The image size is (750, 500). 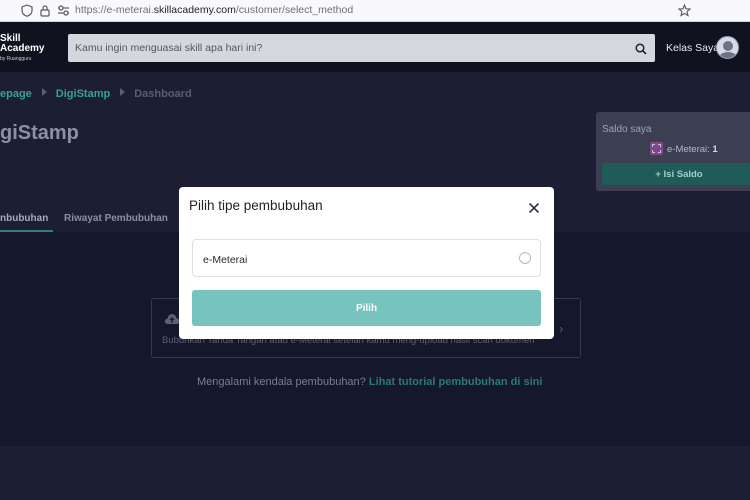 What do you see at coordinates (345, 48) in the screenshot?
I see `search-input` at bounding box center [345, 48].